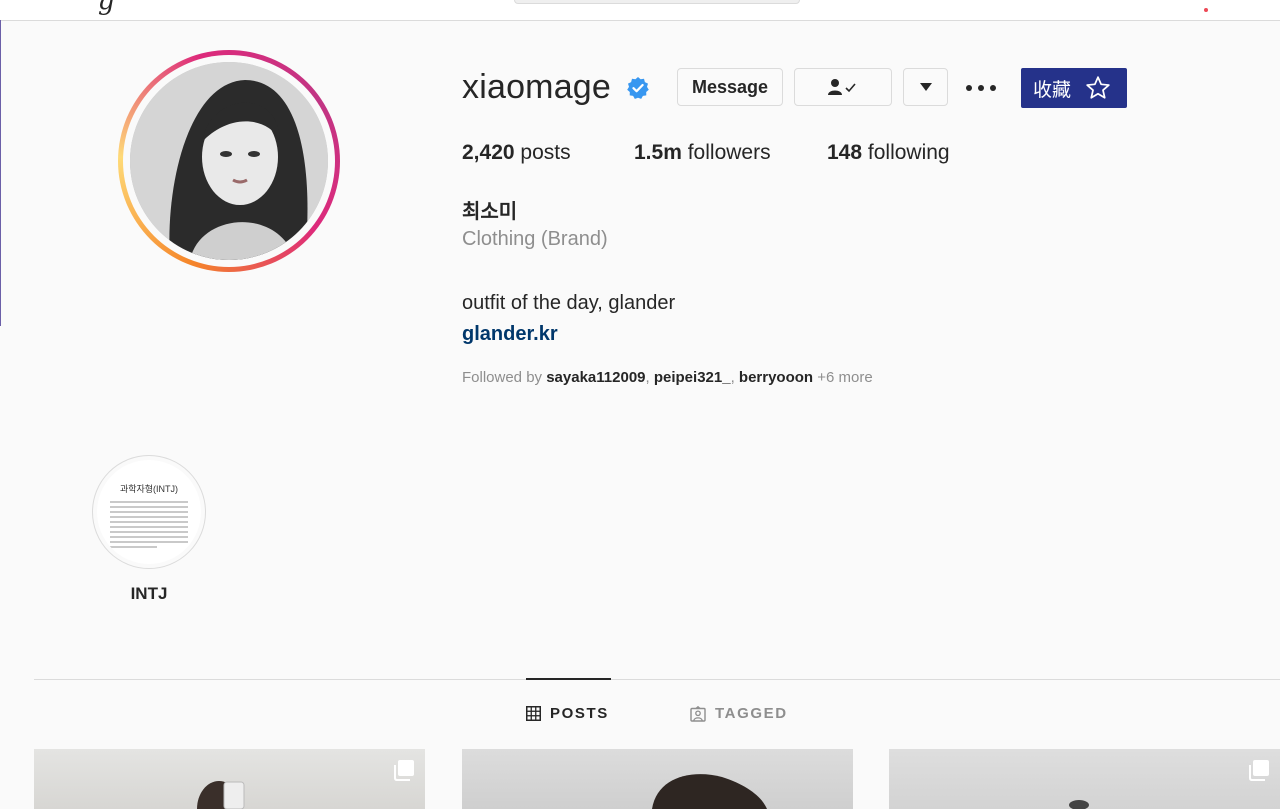  Describe the element at coordinates (657, 679) in the screenshot. I see `tab-divider` at that location.